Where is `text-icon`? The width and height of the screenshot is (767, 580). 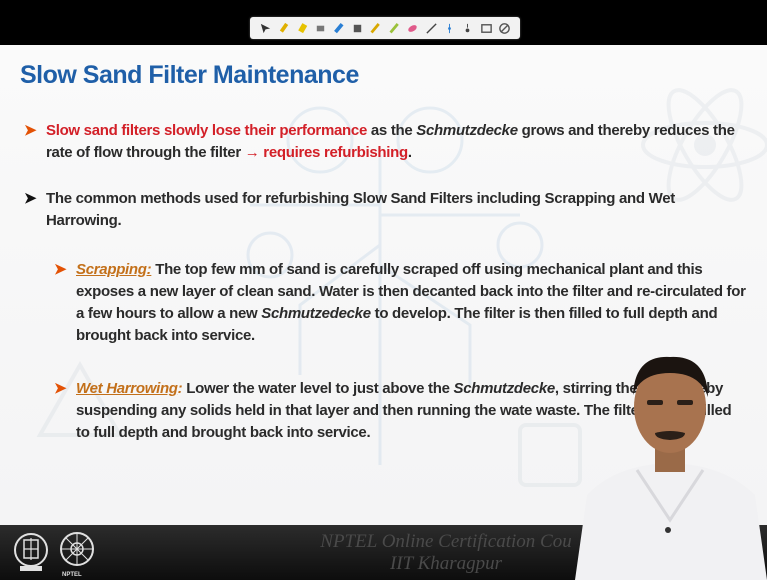 text-icon is located at coordinates (357, 28).